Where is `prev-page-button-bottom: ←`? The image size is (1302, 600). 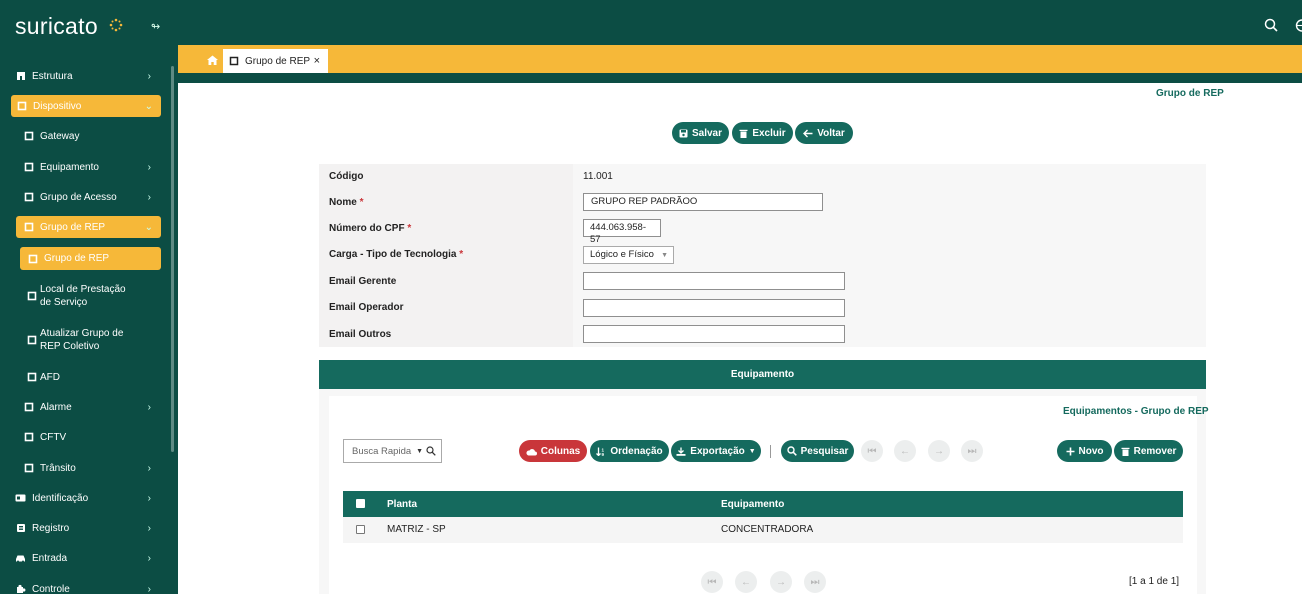
prev-page-button-bottom: ← is located at coordinates (746, 582).